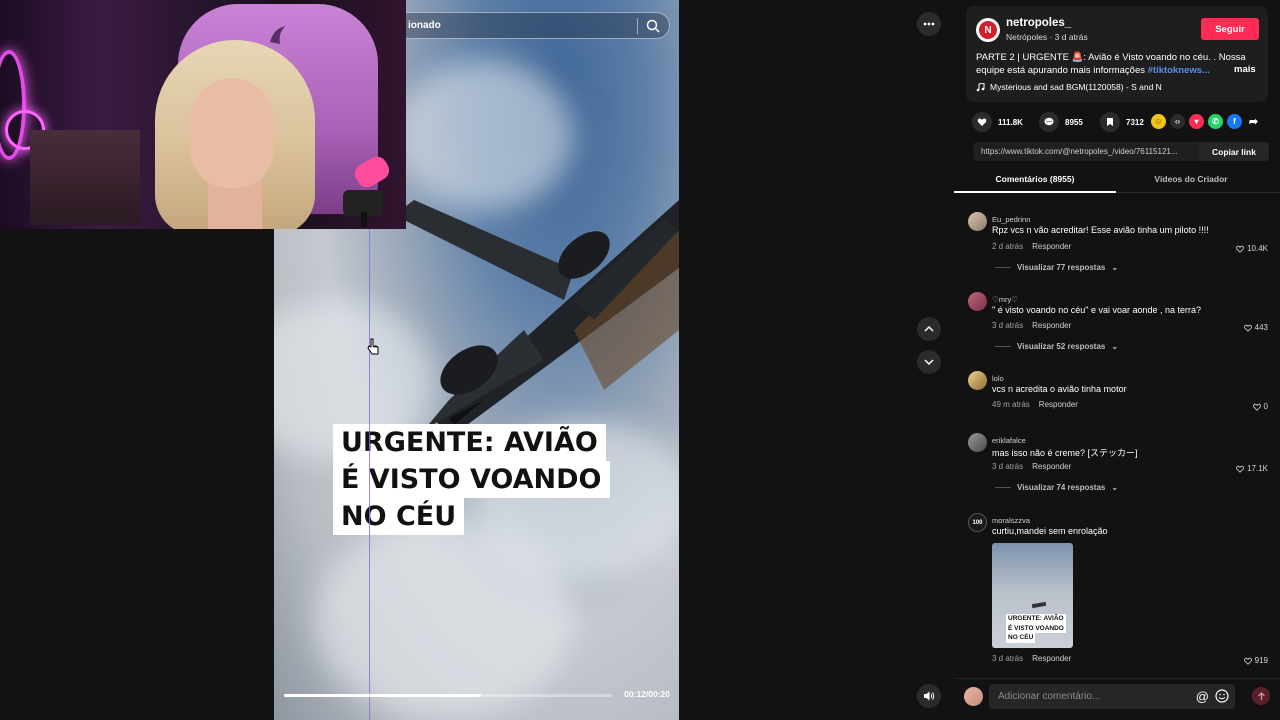 The height and width of the screenshot is (720, 1280). I want to click on comment-username: ♡mry♡, so click(1005, 299).